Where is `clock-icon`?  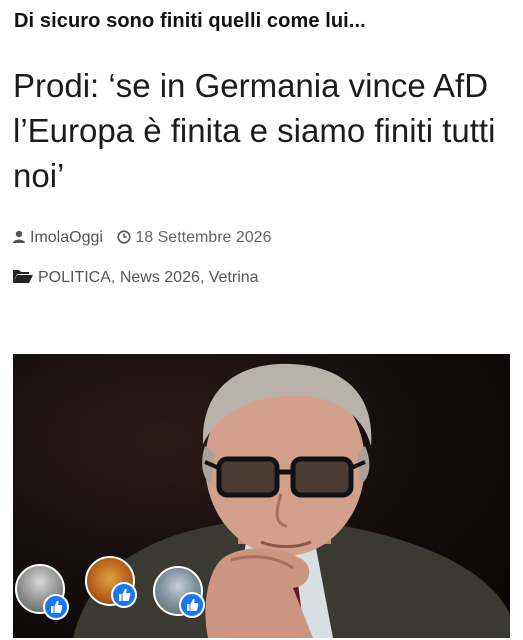 clock-icon is located at coordinates (124, 237).